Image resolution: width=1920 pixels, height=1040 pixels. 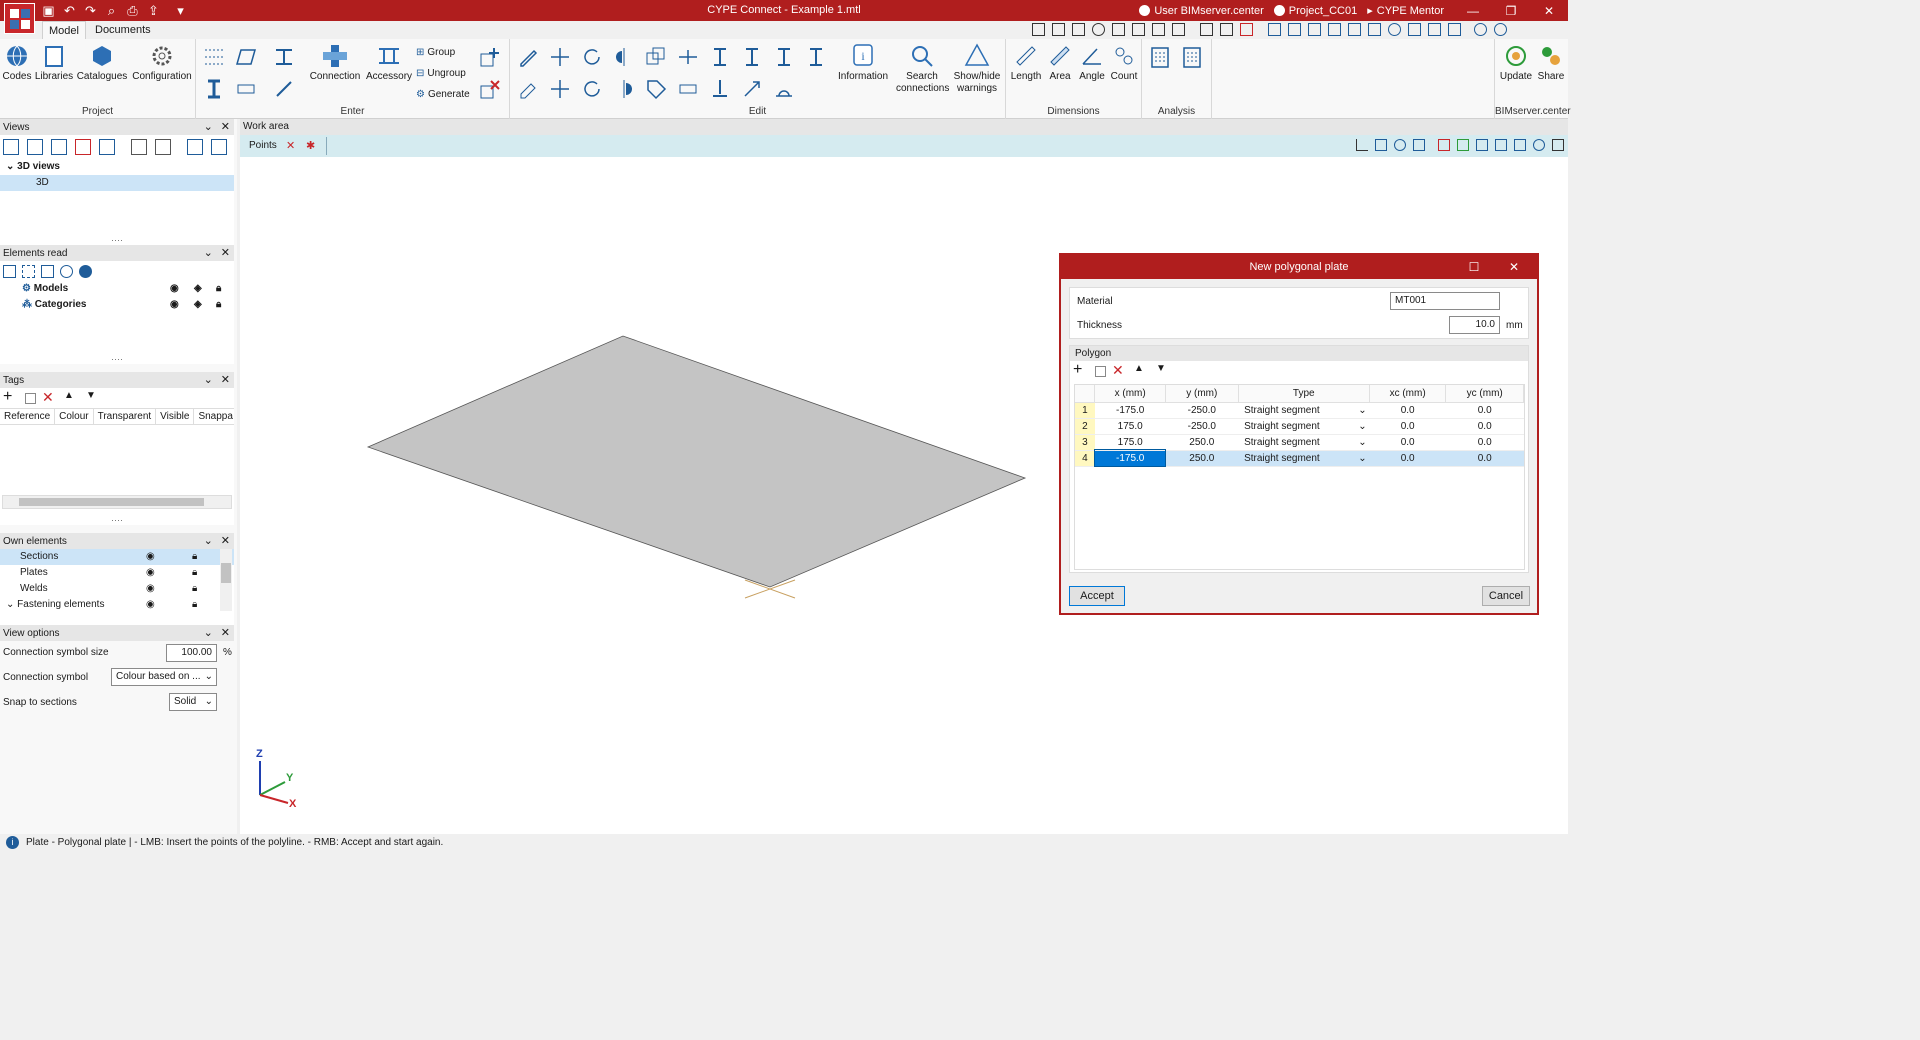 I want to click on wireframe-icon, so click(x=1501, y=145).